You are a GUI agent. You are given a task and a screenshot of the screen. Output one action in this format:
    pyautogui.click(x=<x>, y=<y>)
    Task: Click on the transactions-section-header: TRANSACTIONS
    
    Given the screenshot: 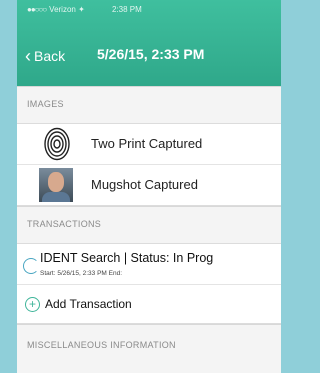 What is the action you would take?
    pyautogui.click(x=149, y=224)
    